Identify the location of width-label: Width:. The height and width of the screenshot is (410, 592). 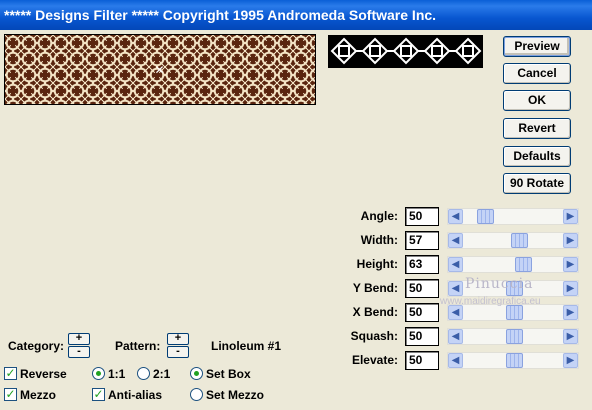
(379, 240).